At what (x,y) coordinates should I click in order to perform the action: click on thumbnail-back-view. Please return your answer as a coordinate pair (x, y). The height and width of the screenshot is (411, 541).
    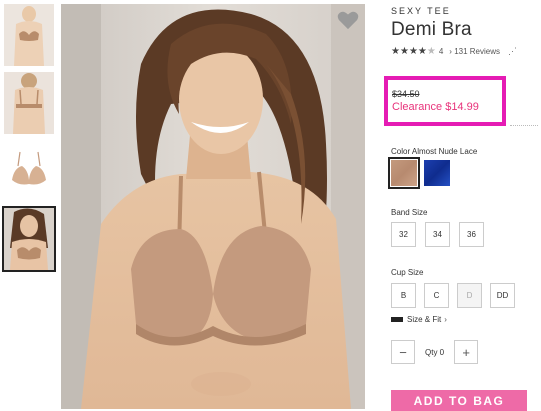
    Looking at the image, I should click on (29, 103).